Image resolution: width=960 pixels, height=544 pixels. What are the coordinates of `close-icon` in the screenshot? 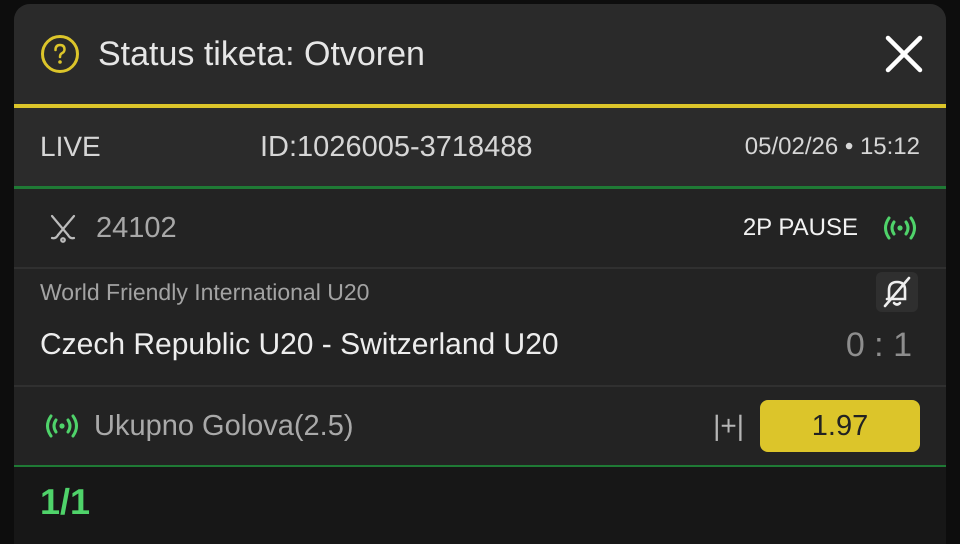 It's located at (904, 54).